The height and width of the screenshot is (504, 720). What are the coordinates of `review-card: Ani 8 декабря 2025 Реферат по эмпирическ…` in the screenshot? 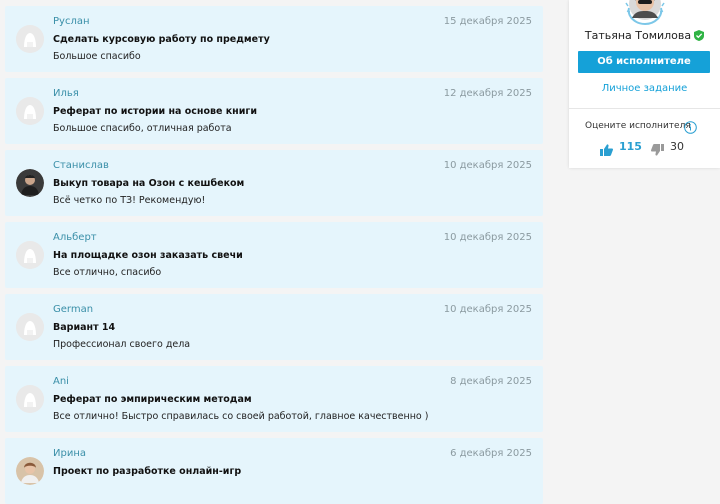 It's located at (274, 399).